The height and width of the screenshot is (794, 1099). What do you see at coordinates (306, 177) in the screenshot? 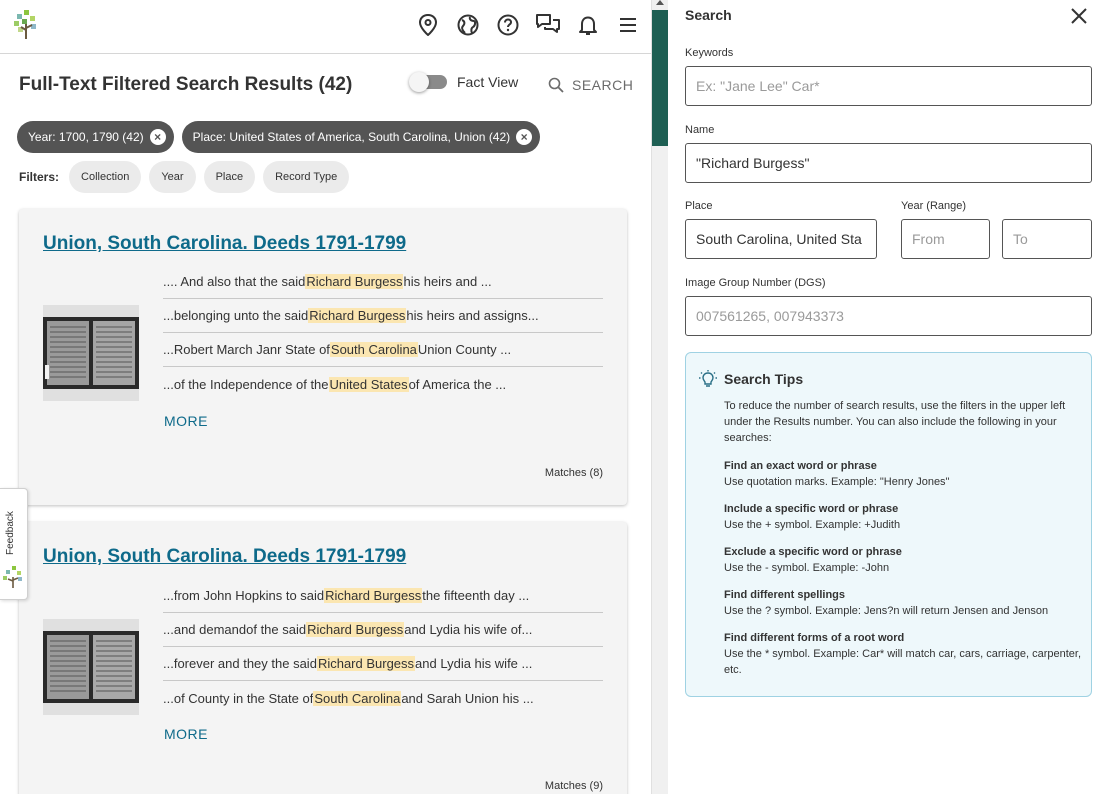
I see `filter-record-type: Record Type` at bounding box center [306, 177].